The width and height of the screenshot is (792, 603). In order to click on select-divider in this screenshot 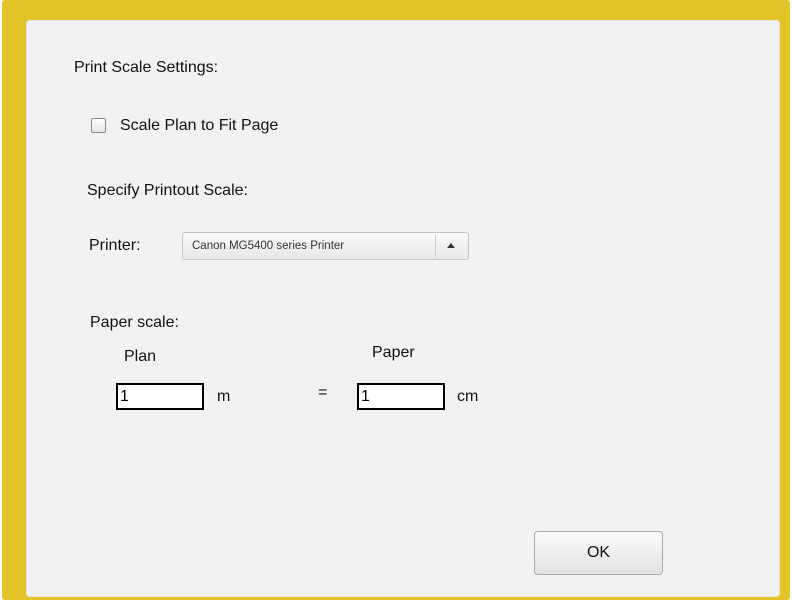, I will do `click(435, 246)`.